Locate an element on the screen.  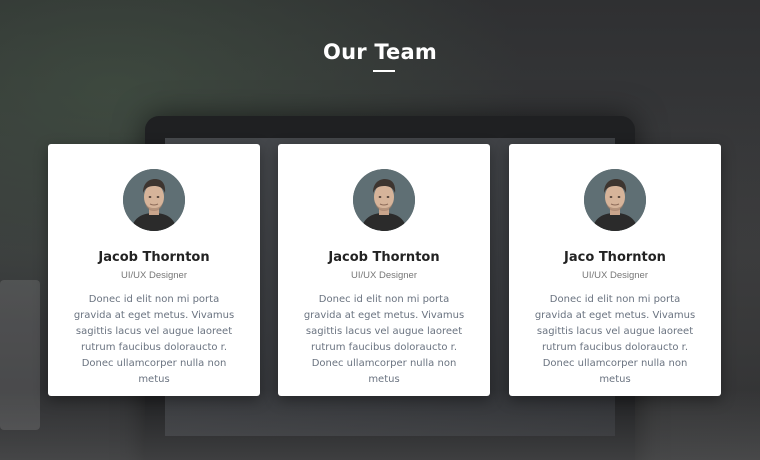
section-title: Our Team is located at coordinates (380, 52).